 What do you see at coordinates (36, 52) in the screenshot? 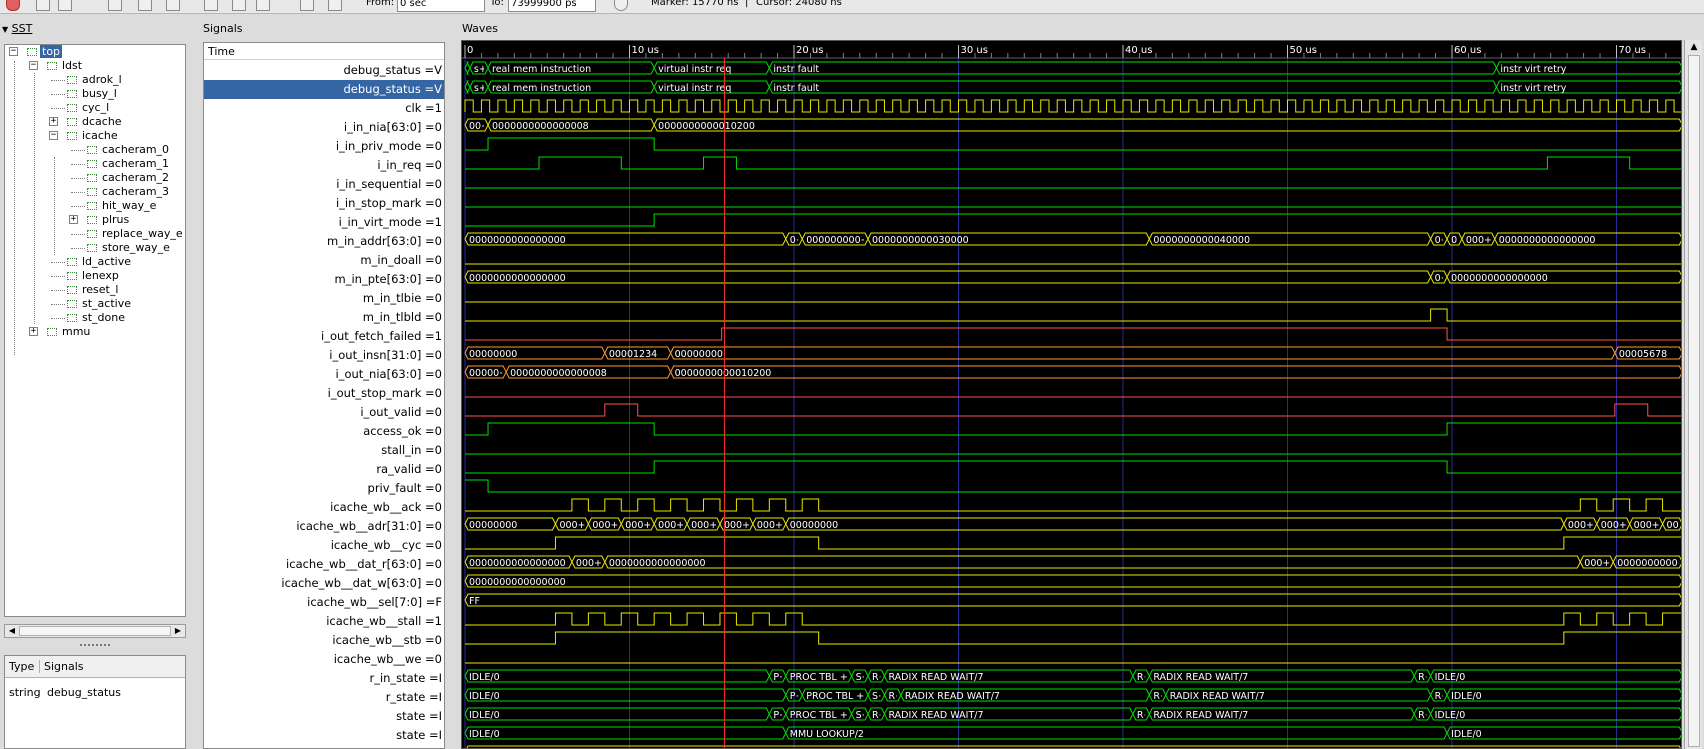
I see `tree-item: − top` at bounding box center [36, 52].